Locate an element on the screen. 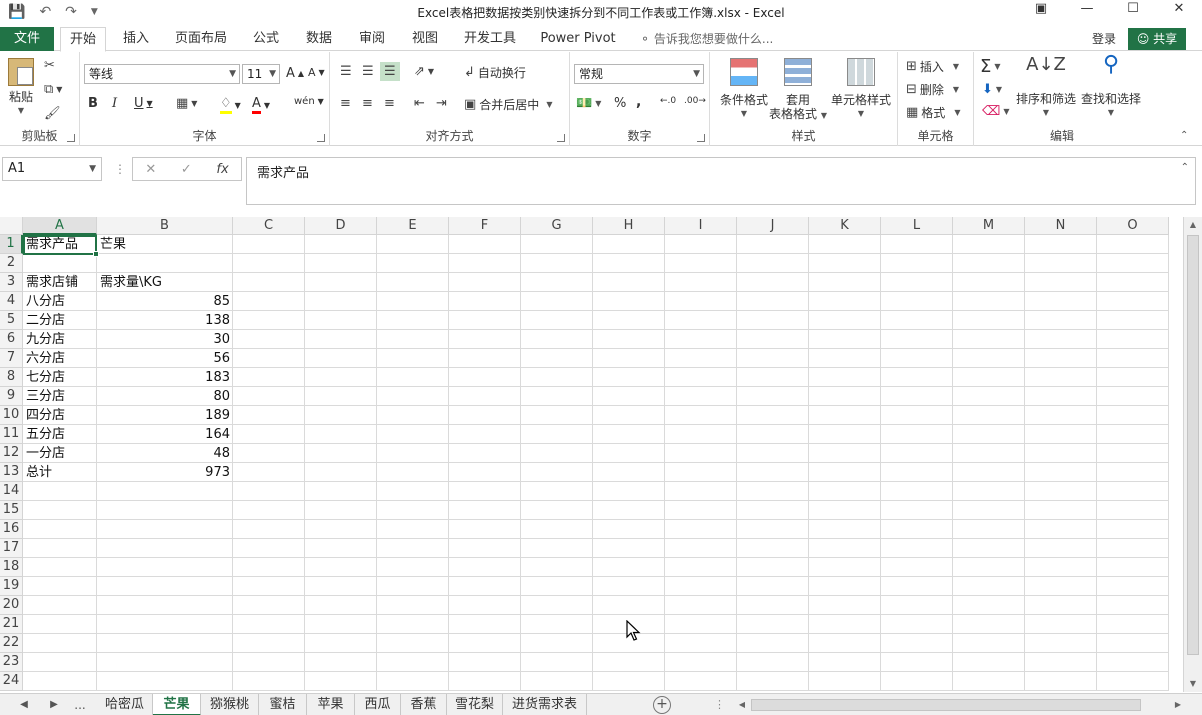  cell-b3: 需求量\KG is located at coordinates (165, 282).